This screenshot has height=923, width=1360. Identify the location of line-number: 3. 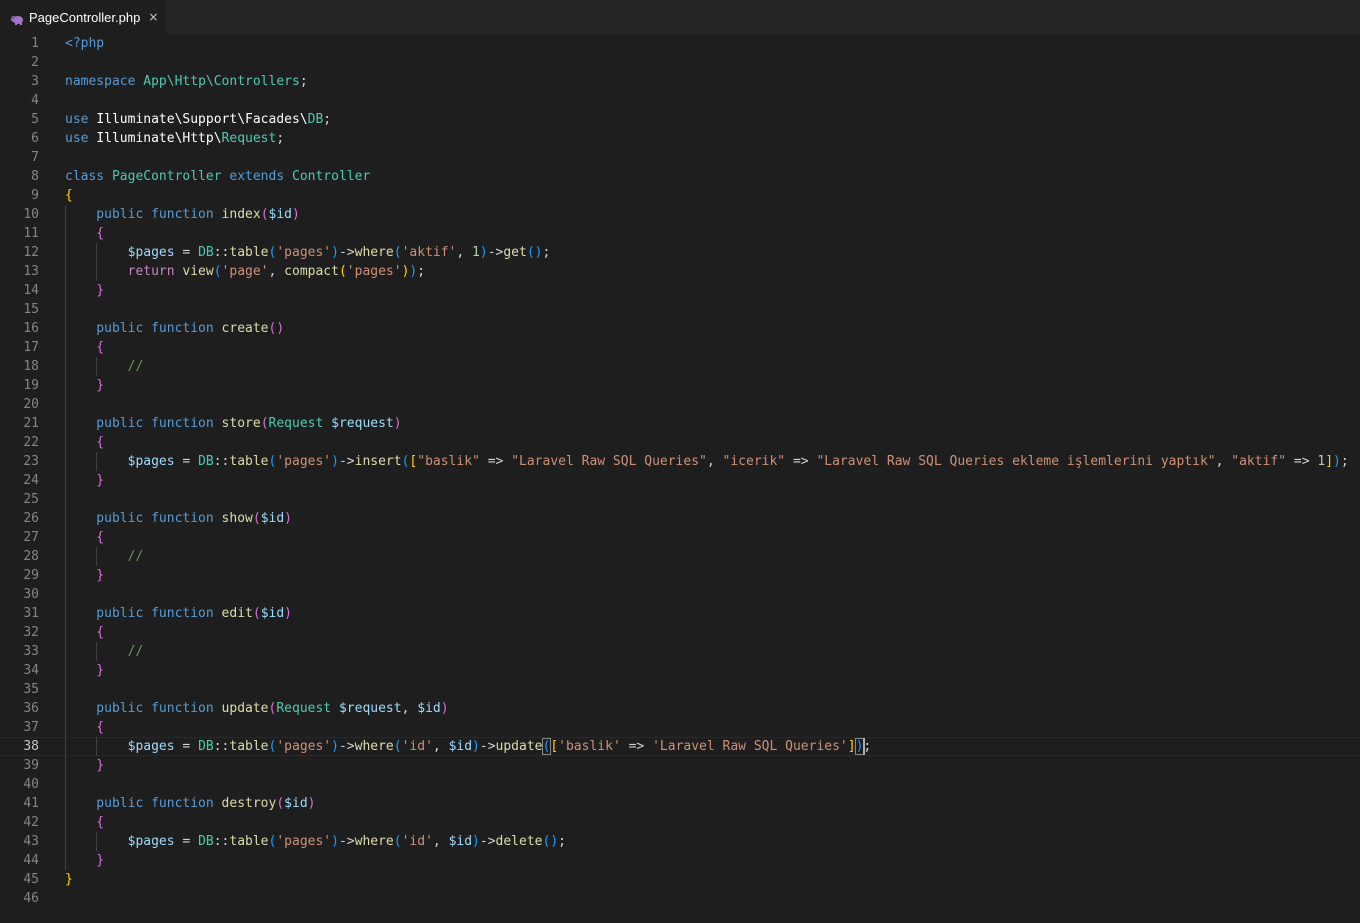
(35, 81).